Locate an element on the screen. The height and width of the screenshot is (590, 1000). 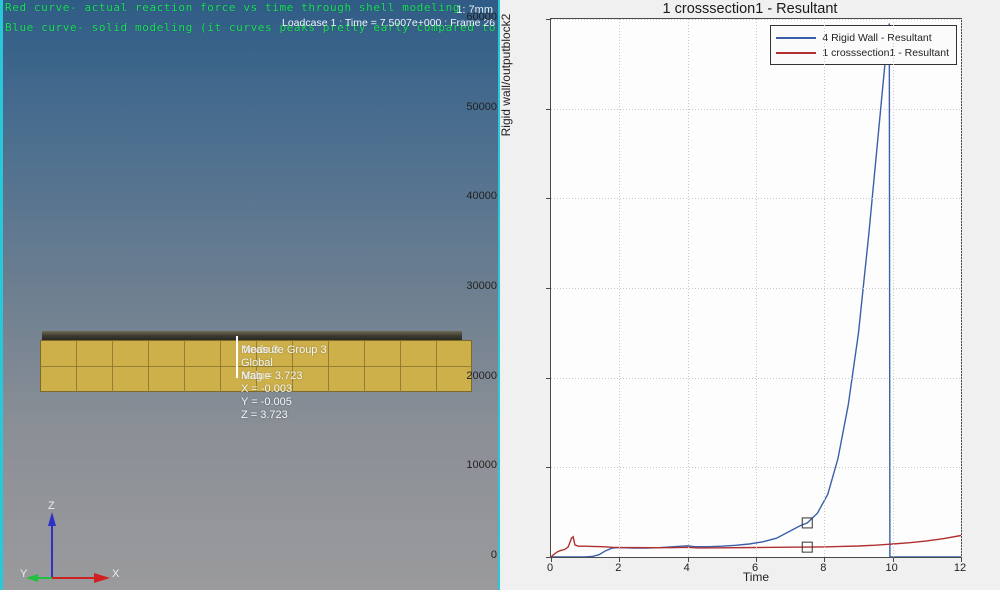
x-tick-label: 10 is located at coordinates (891, 568).